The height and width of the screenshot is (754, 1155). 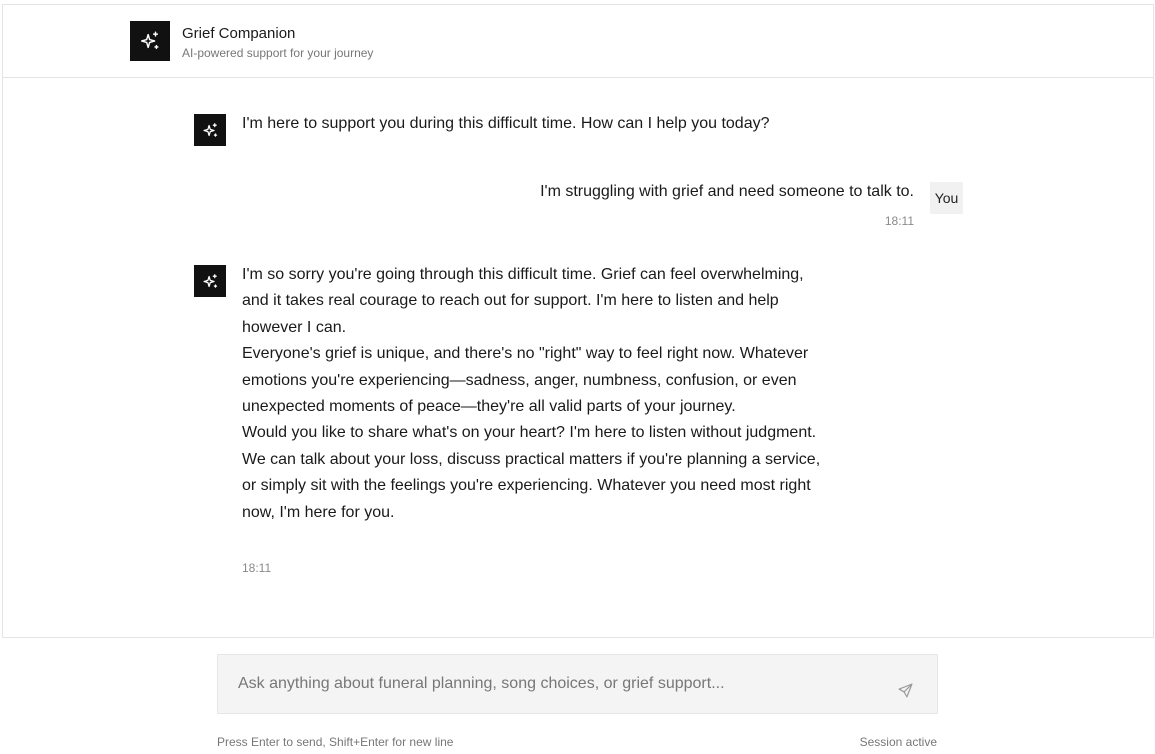 I want to click on message-composer, so click(x=577, y=684).